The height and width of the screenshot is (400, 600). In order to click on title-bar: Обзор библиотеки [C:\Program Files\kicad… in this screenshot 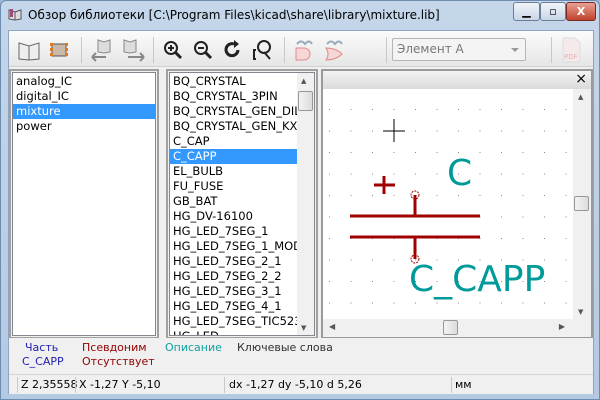, I will do `click(300, 15)`.